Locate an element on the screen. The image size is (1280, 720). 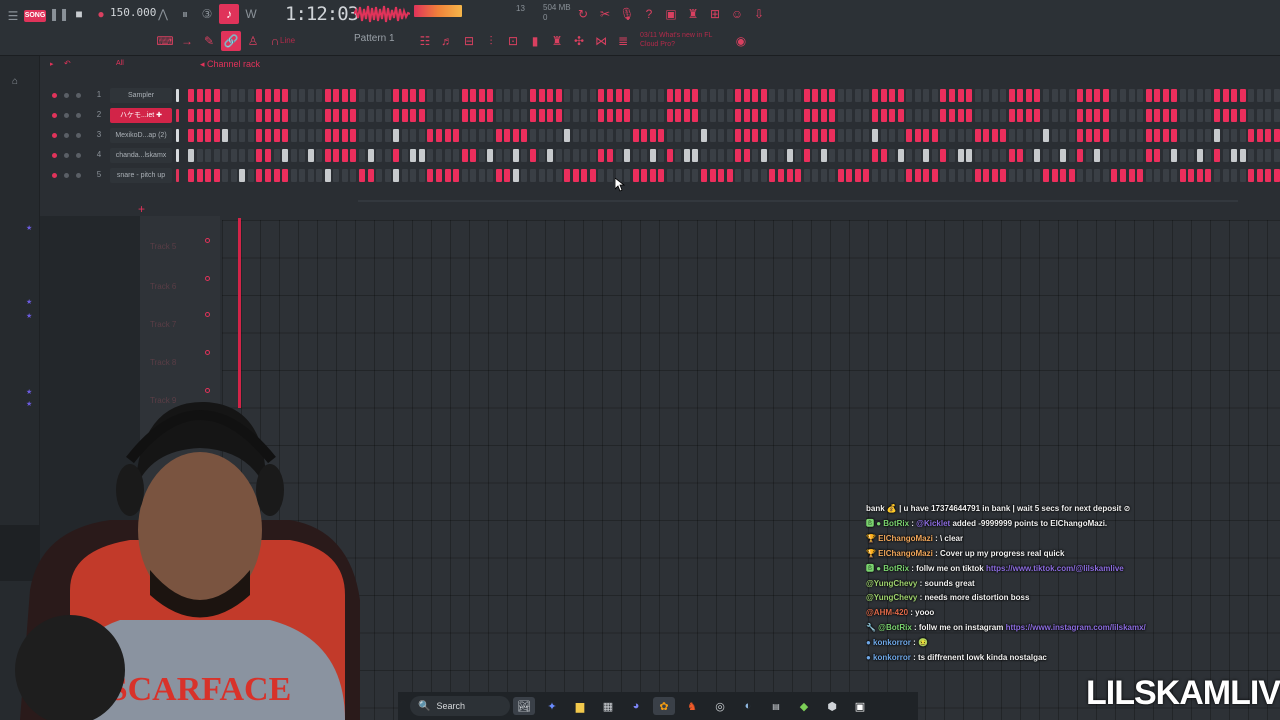
channel-row: 1 Sampler is located at coordinates (660, 96).